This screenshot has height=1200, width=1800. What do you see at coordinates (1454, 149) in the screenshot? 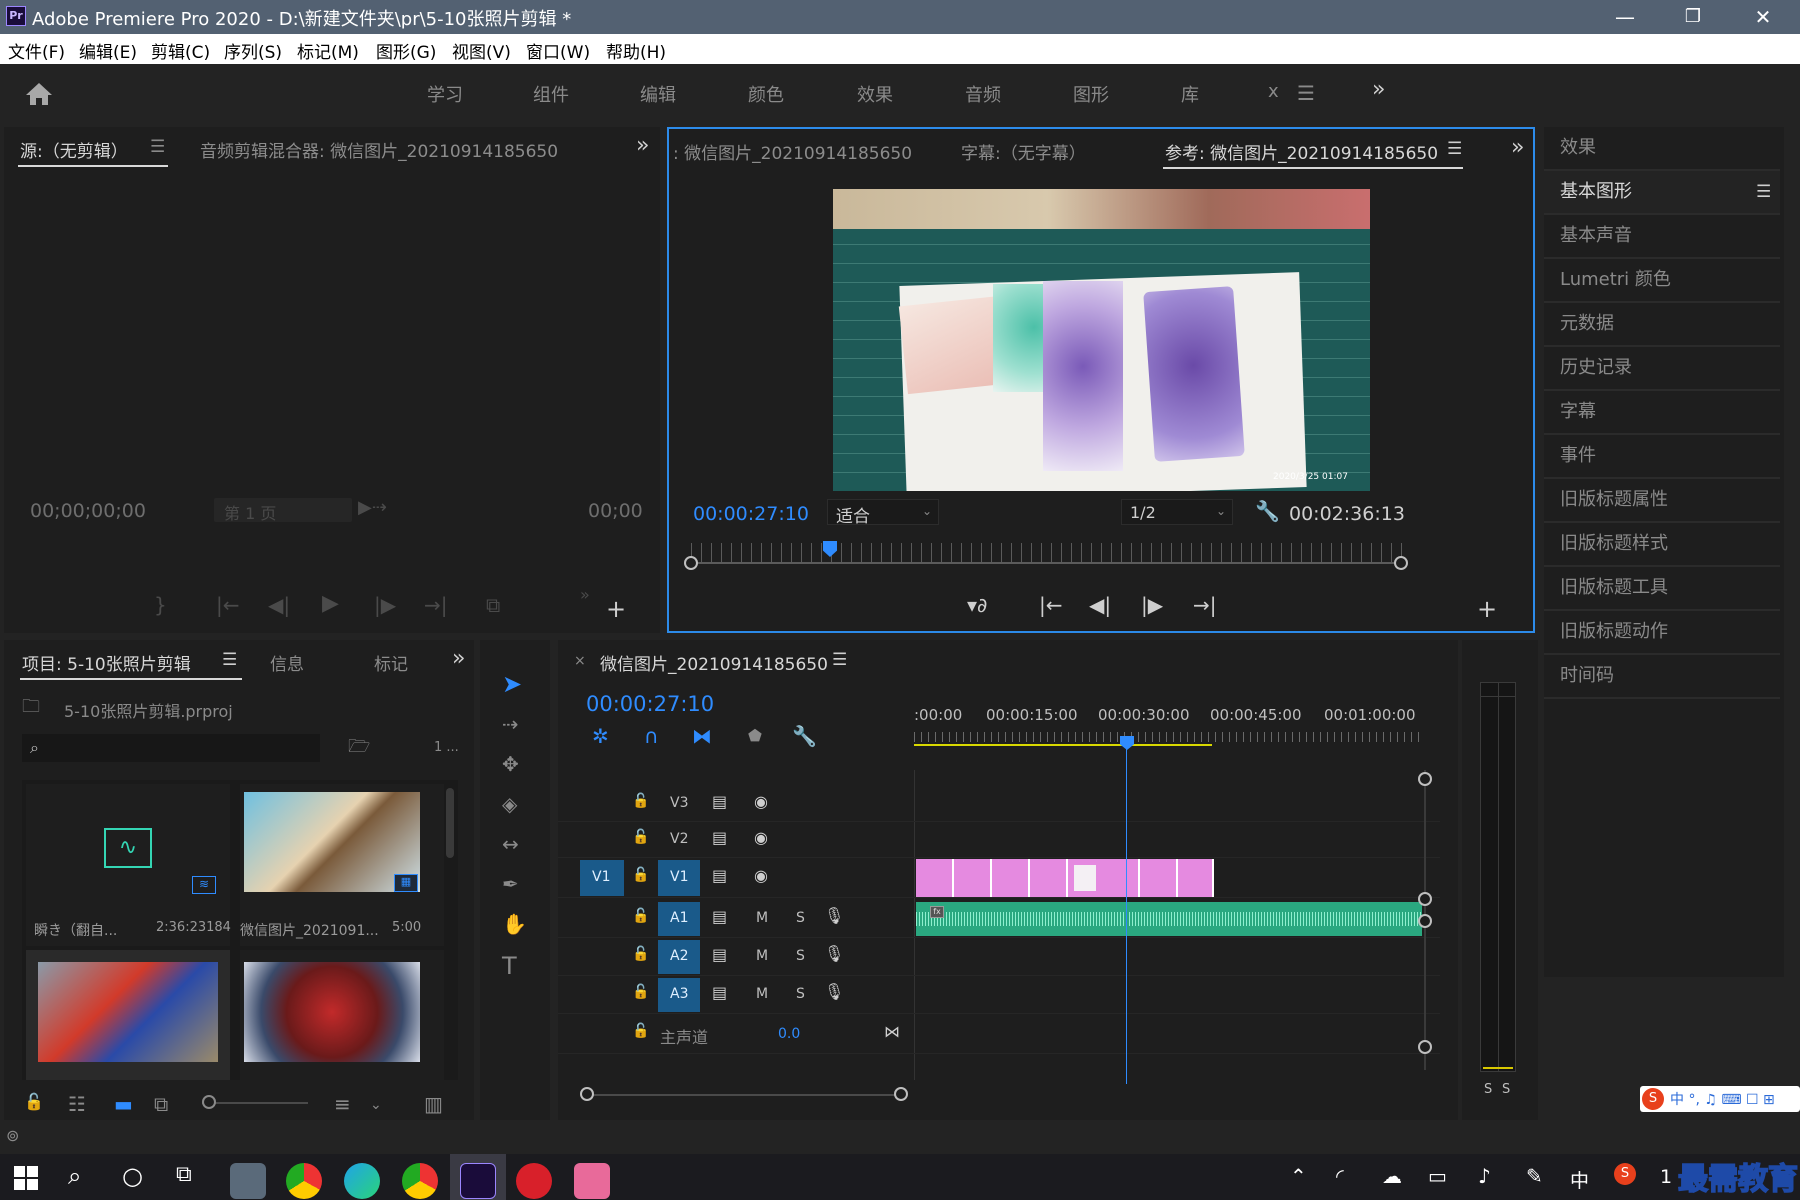
I see `program-menu-icon: ☰` at bounding box center [1454, 149].